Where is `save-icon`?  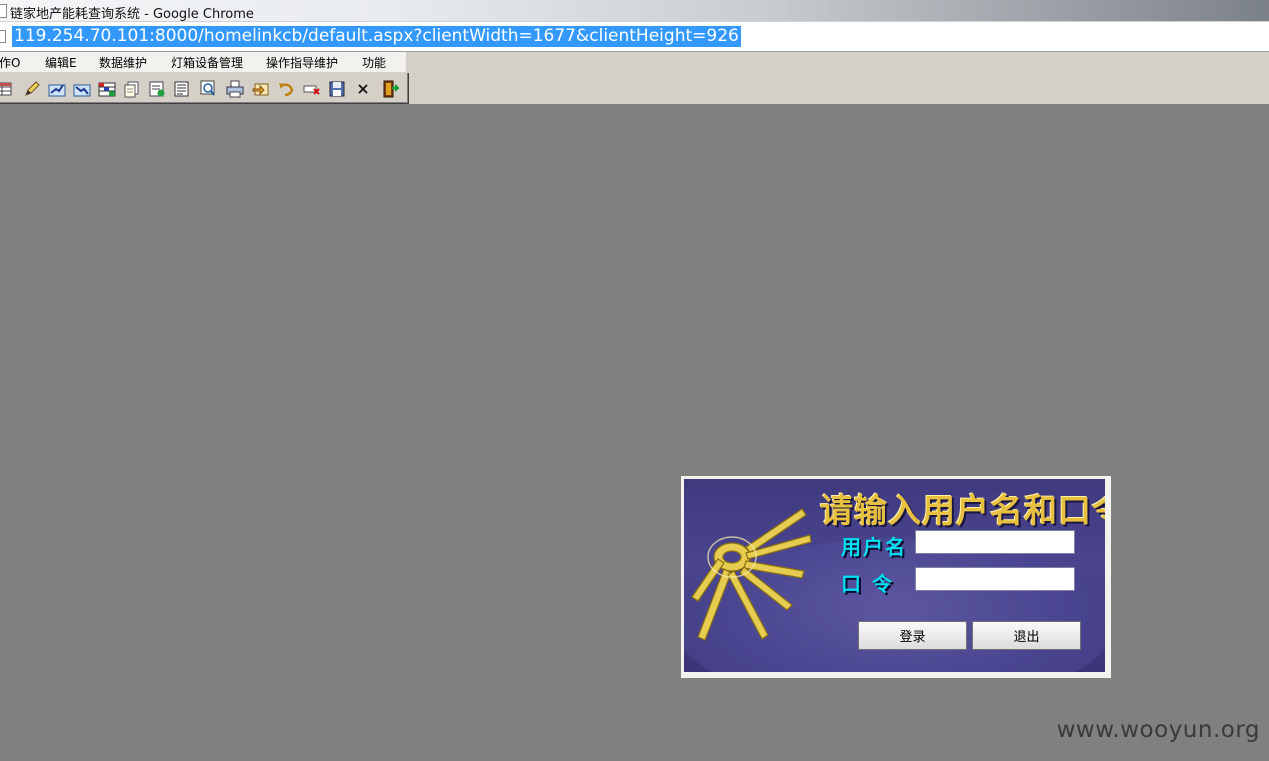 save-icon is located at coordinates (336, 88).